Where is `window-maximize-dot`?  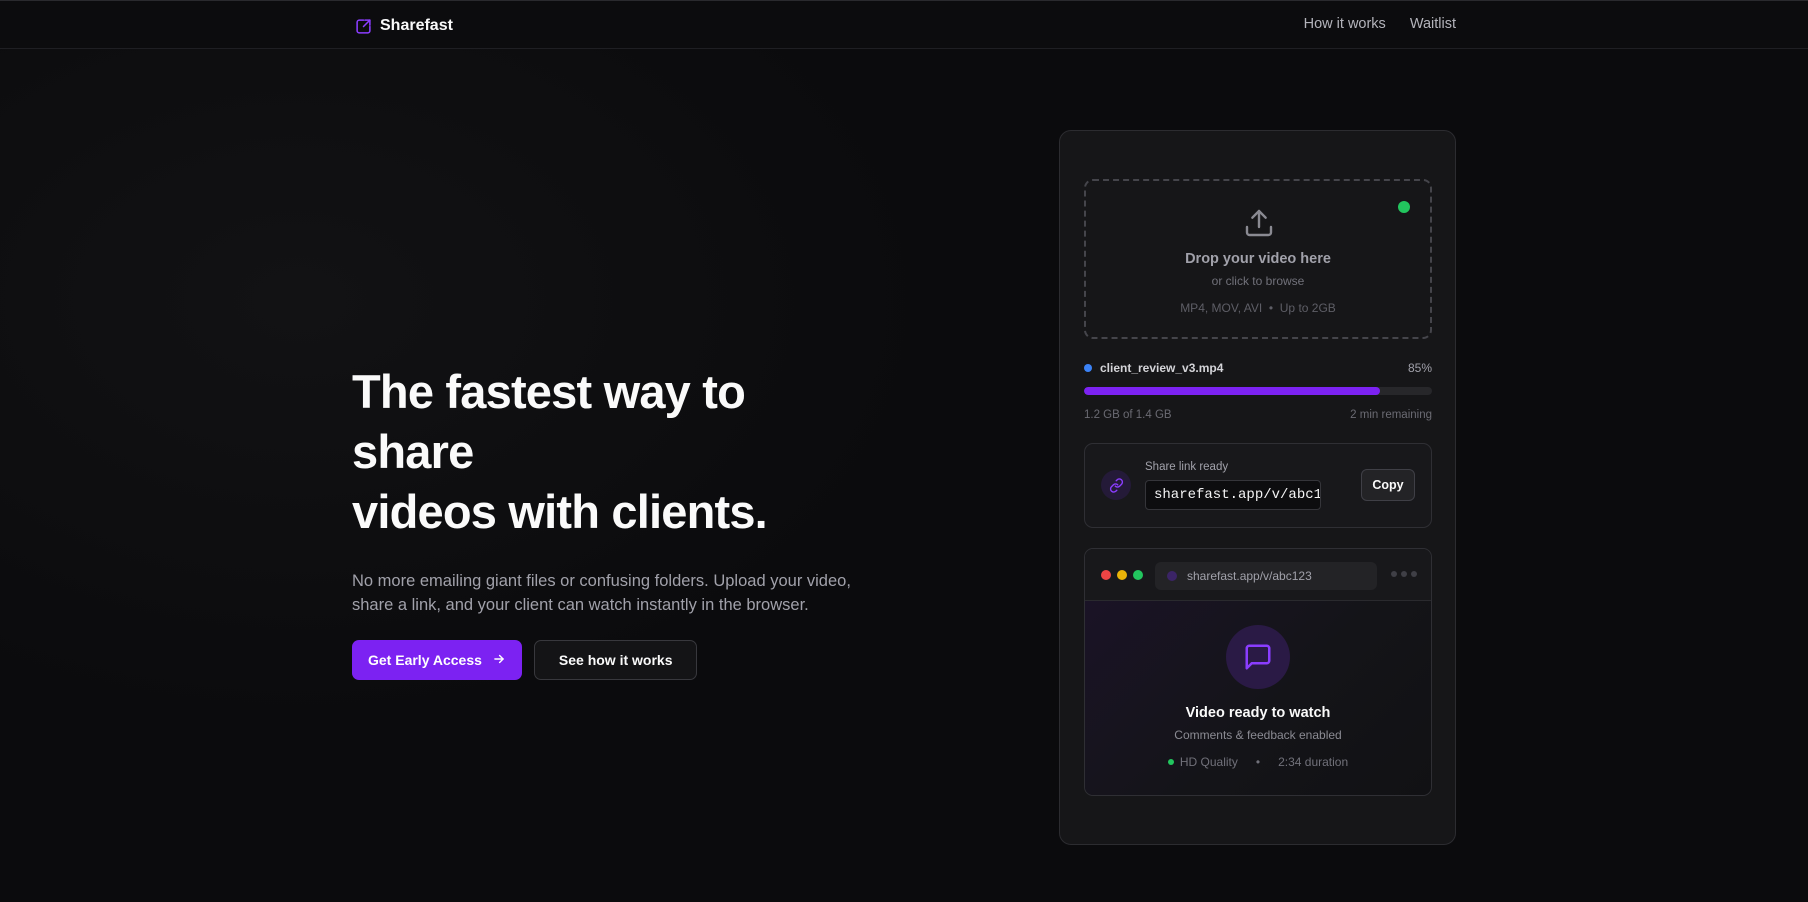
window-maximize-dot is located at coordinates (1138, 575).